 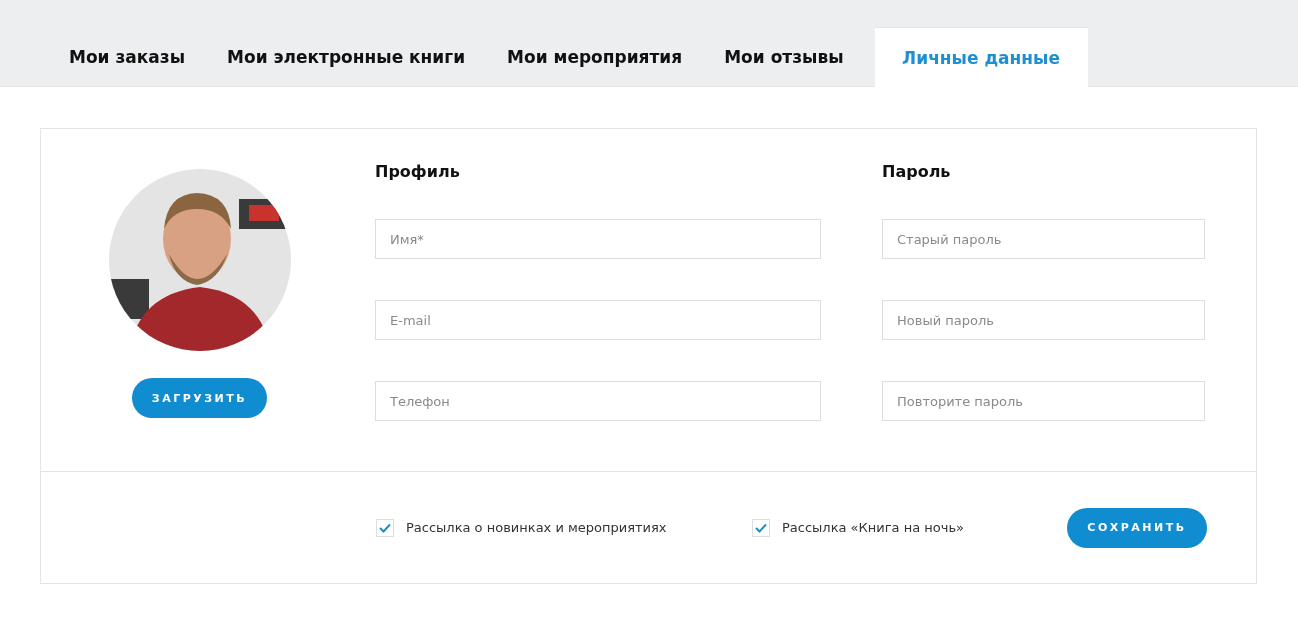 What do you see at coordinates (598, 239) in the screenshot?
I see `input-field: Имя*` at bounding box center [598, 239].